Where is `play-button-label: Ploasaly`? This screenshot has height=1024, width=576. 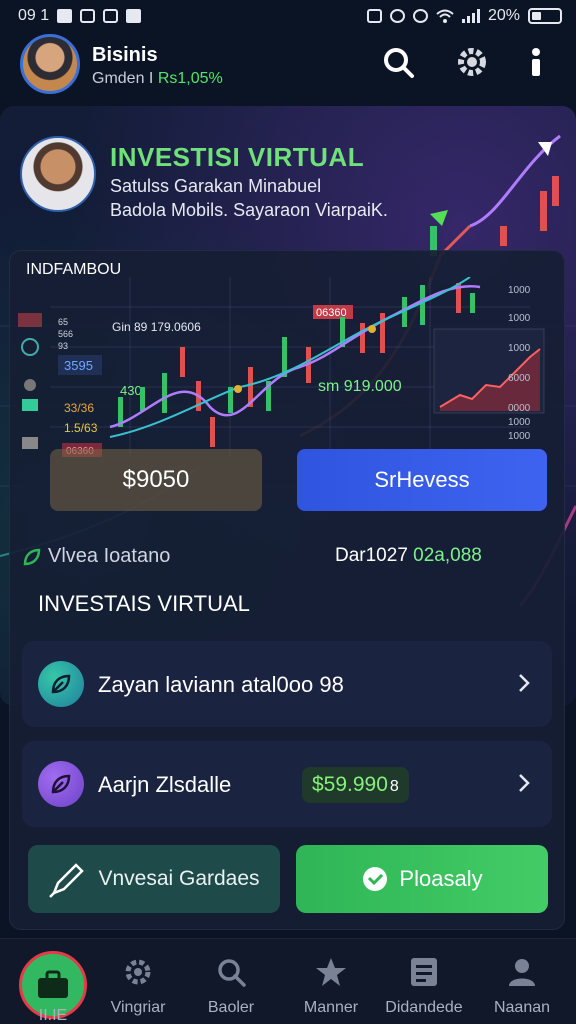 play-button-label: Ploasaly is located at coordinates (441, 878).